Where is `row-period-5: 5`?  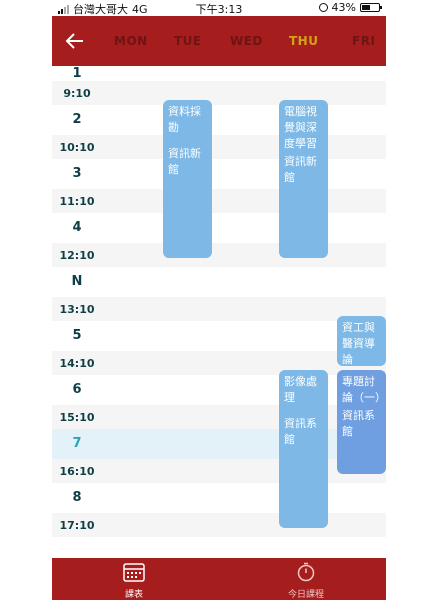
row-period-5: 5 is located at coordinates (77, 335).